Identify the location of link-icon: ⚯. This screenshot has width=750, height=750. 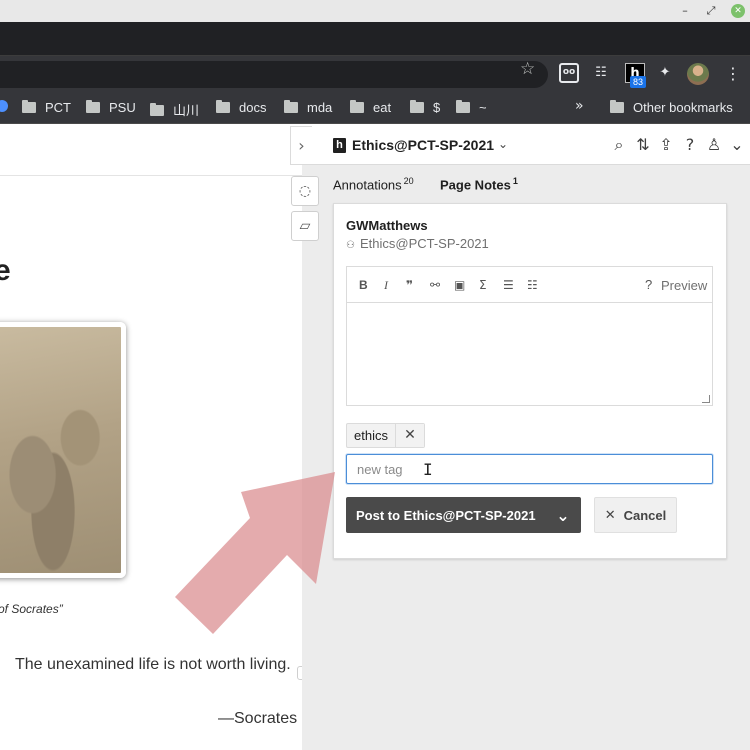
(435, 285).